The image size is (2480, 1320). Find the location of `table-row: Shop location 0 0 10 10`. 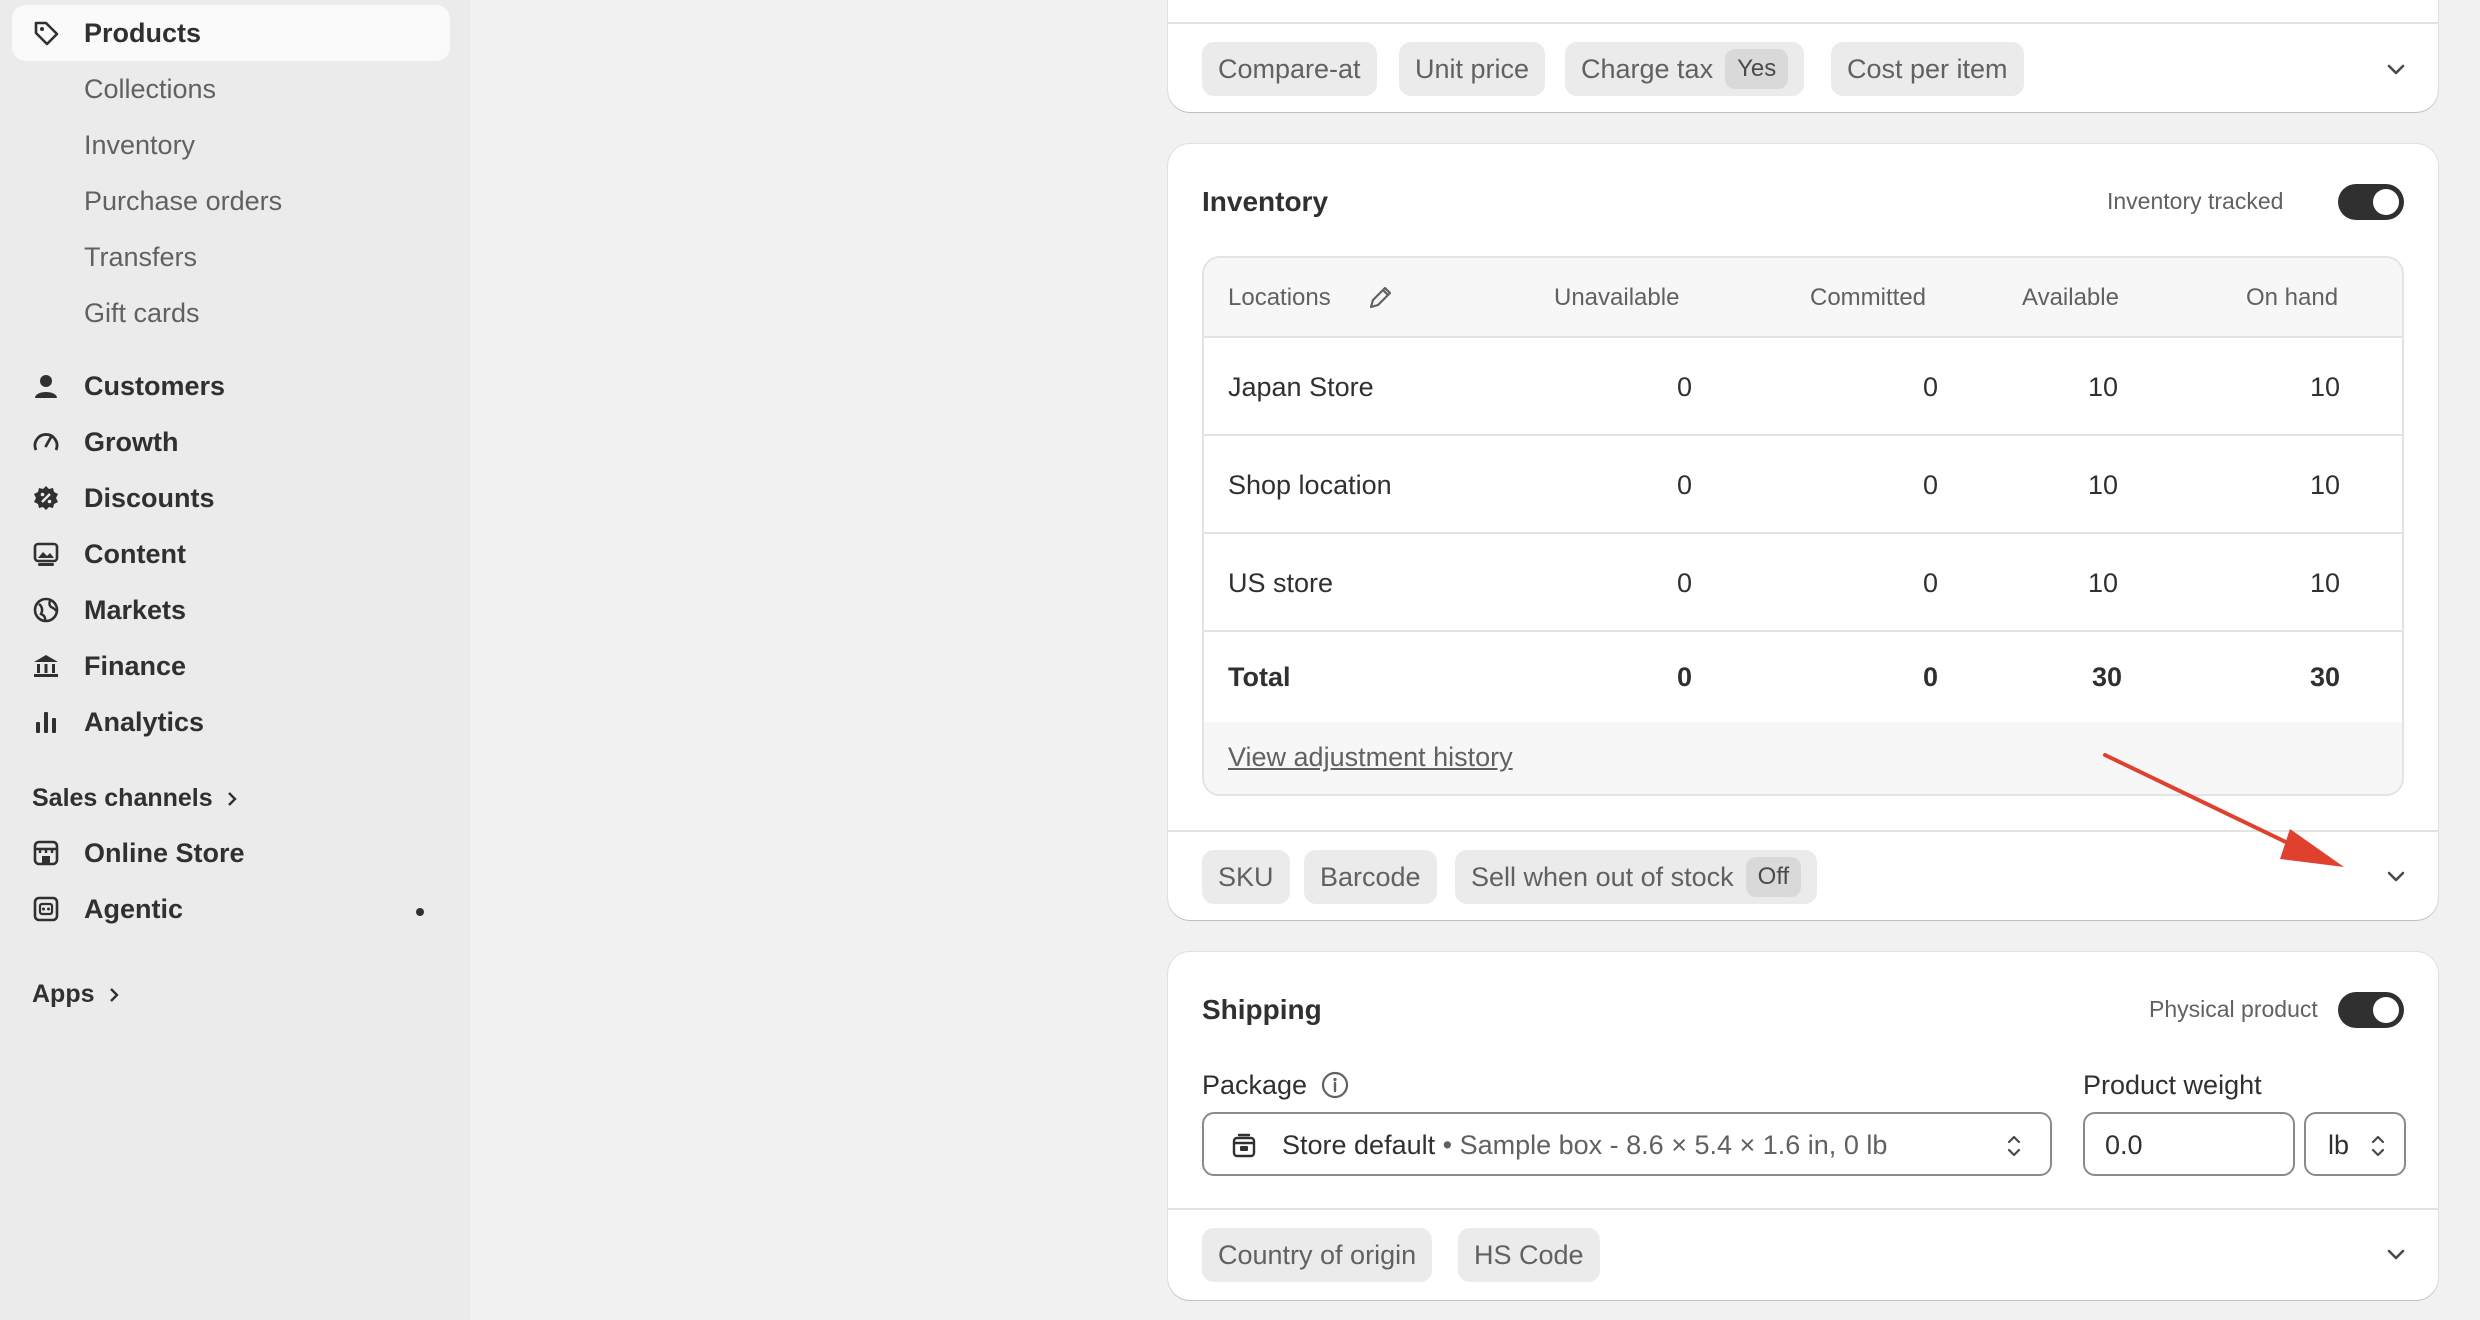

table-row: Shop location 0 0 10 10 is located at coordinates (1803, 485).